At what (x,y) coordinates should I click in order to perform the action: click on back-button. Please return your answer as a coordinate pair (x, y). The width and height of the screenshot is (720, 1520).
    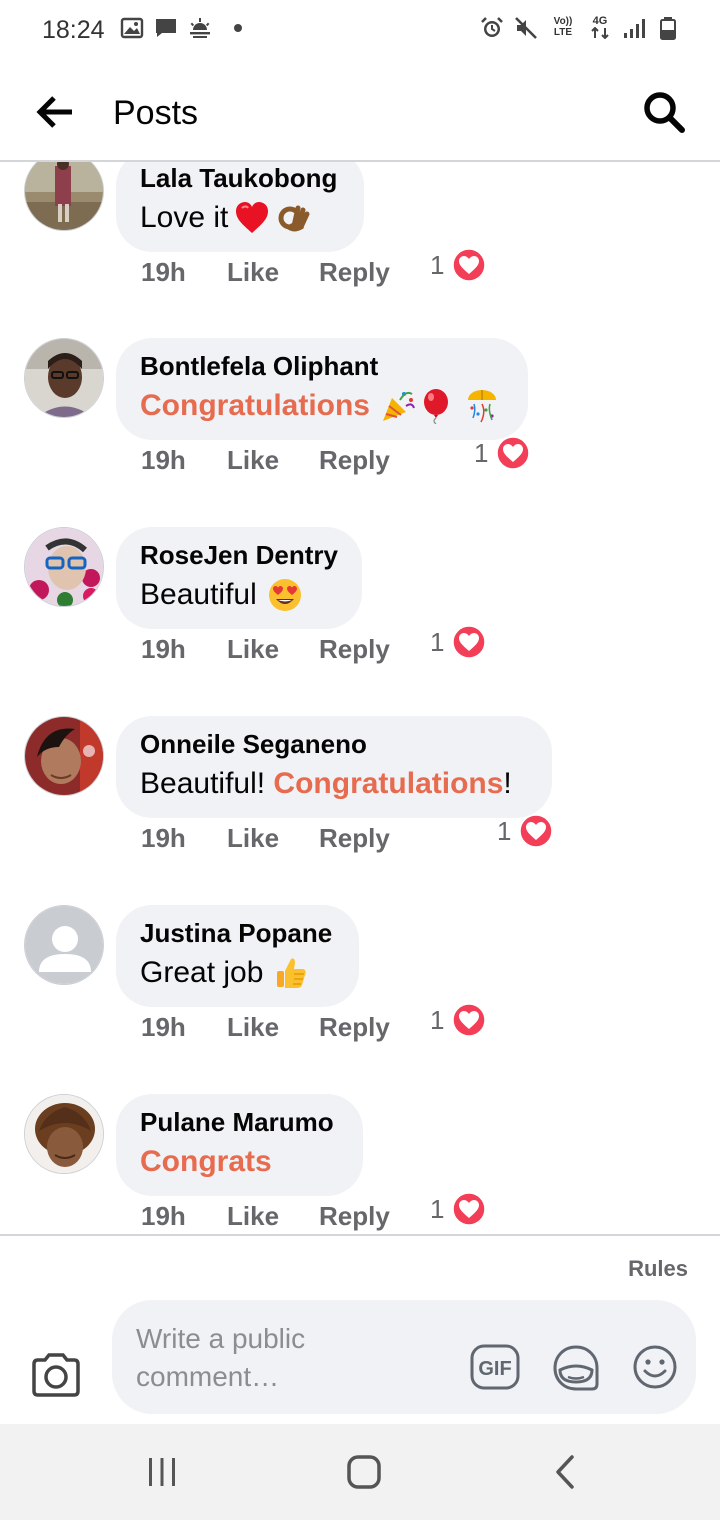
    Looking at the image, I should click on (56, 112).